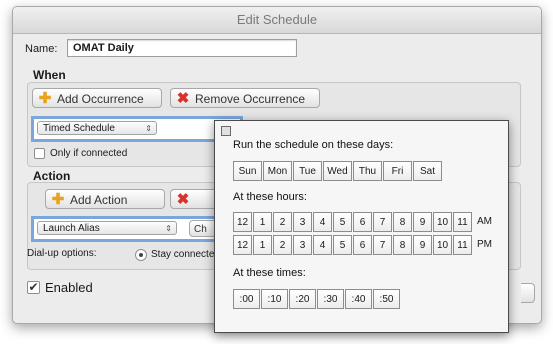  I want to click on times-heading: At these times:, so click(269, 273).